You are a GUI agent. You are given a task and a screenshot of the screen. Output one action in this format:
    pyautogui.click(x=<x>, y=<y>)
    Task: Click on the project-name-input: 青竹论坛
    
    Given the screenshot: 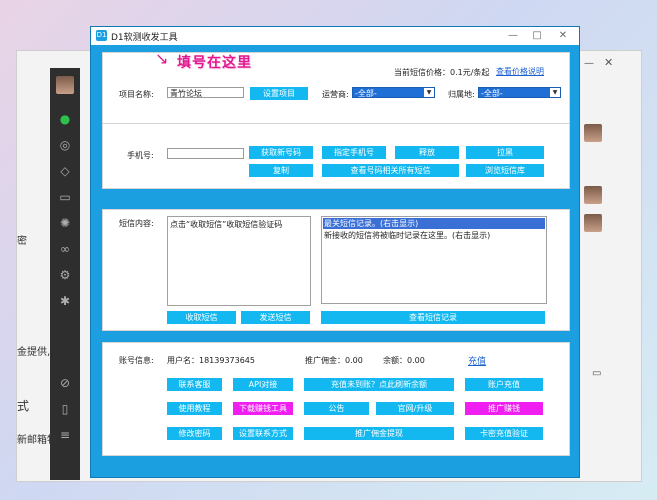 What is the action you would take?
    pyautogui.click(x=205, y=92)
    